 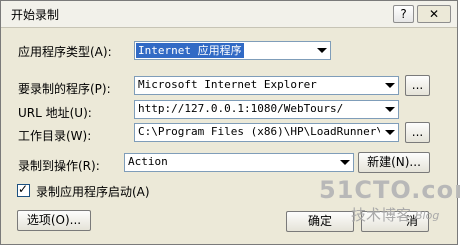 I want to click on watermark-blog: Blog, so click(x=427, y=215).